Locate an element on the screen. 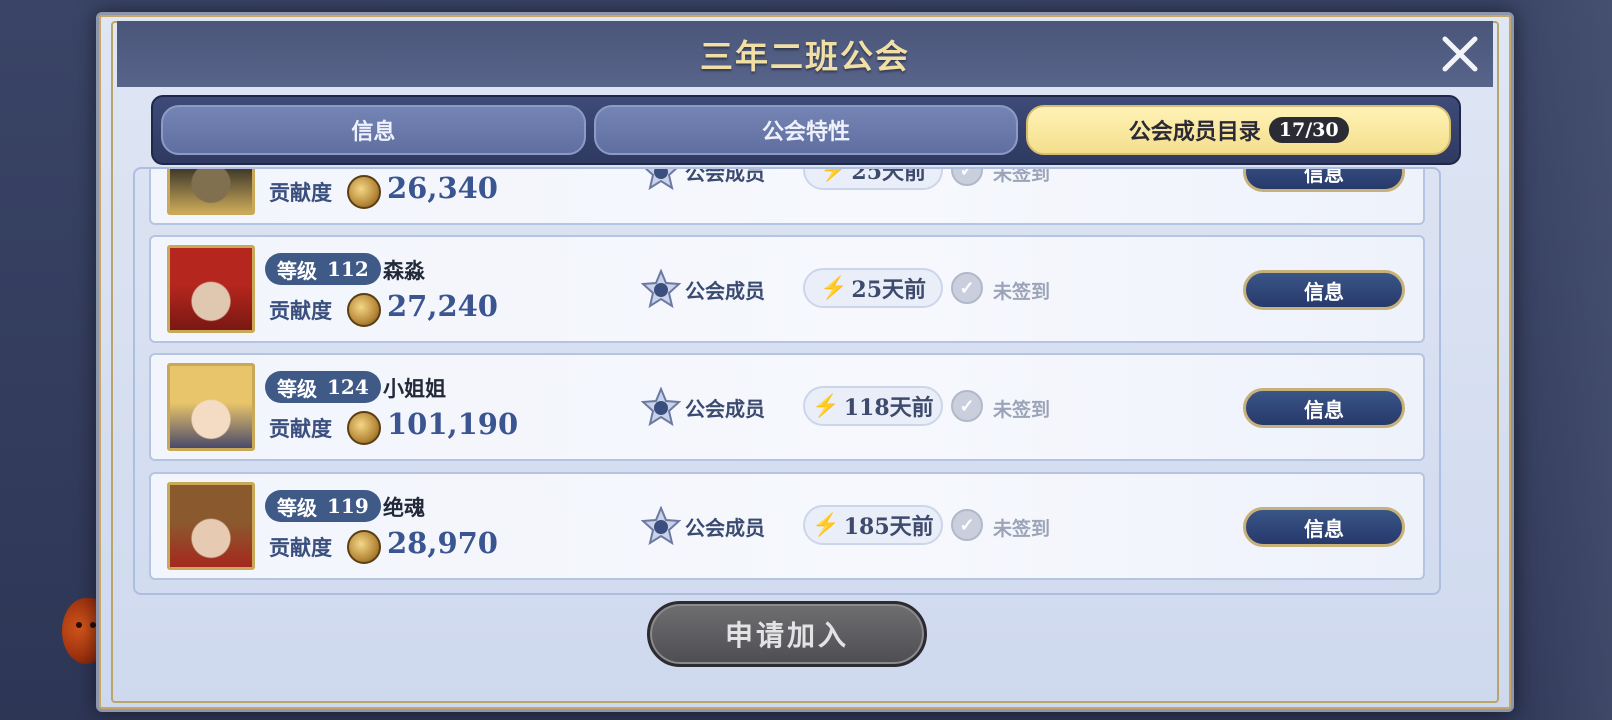  tab-guild-traits-label: 公会特性 is located at coordinates (806, 132).